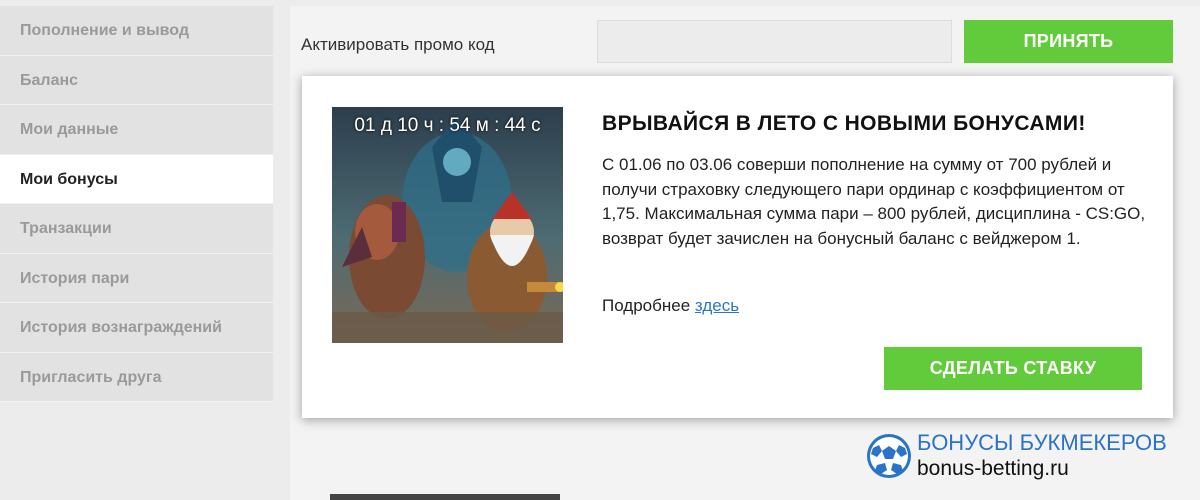 The height and width of the screenshot is (500, 1200). I want to click on sidebar-item-transactions: Транзакции, so click(136, 229).